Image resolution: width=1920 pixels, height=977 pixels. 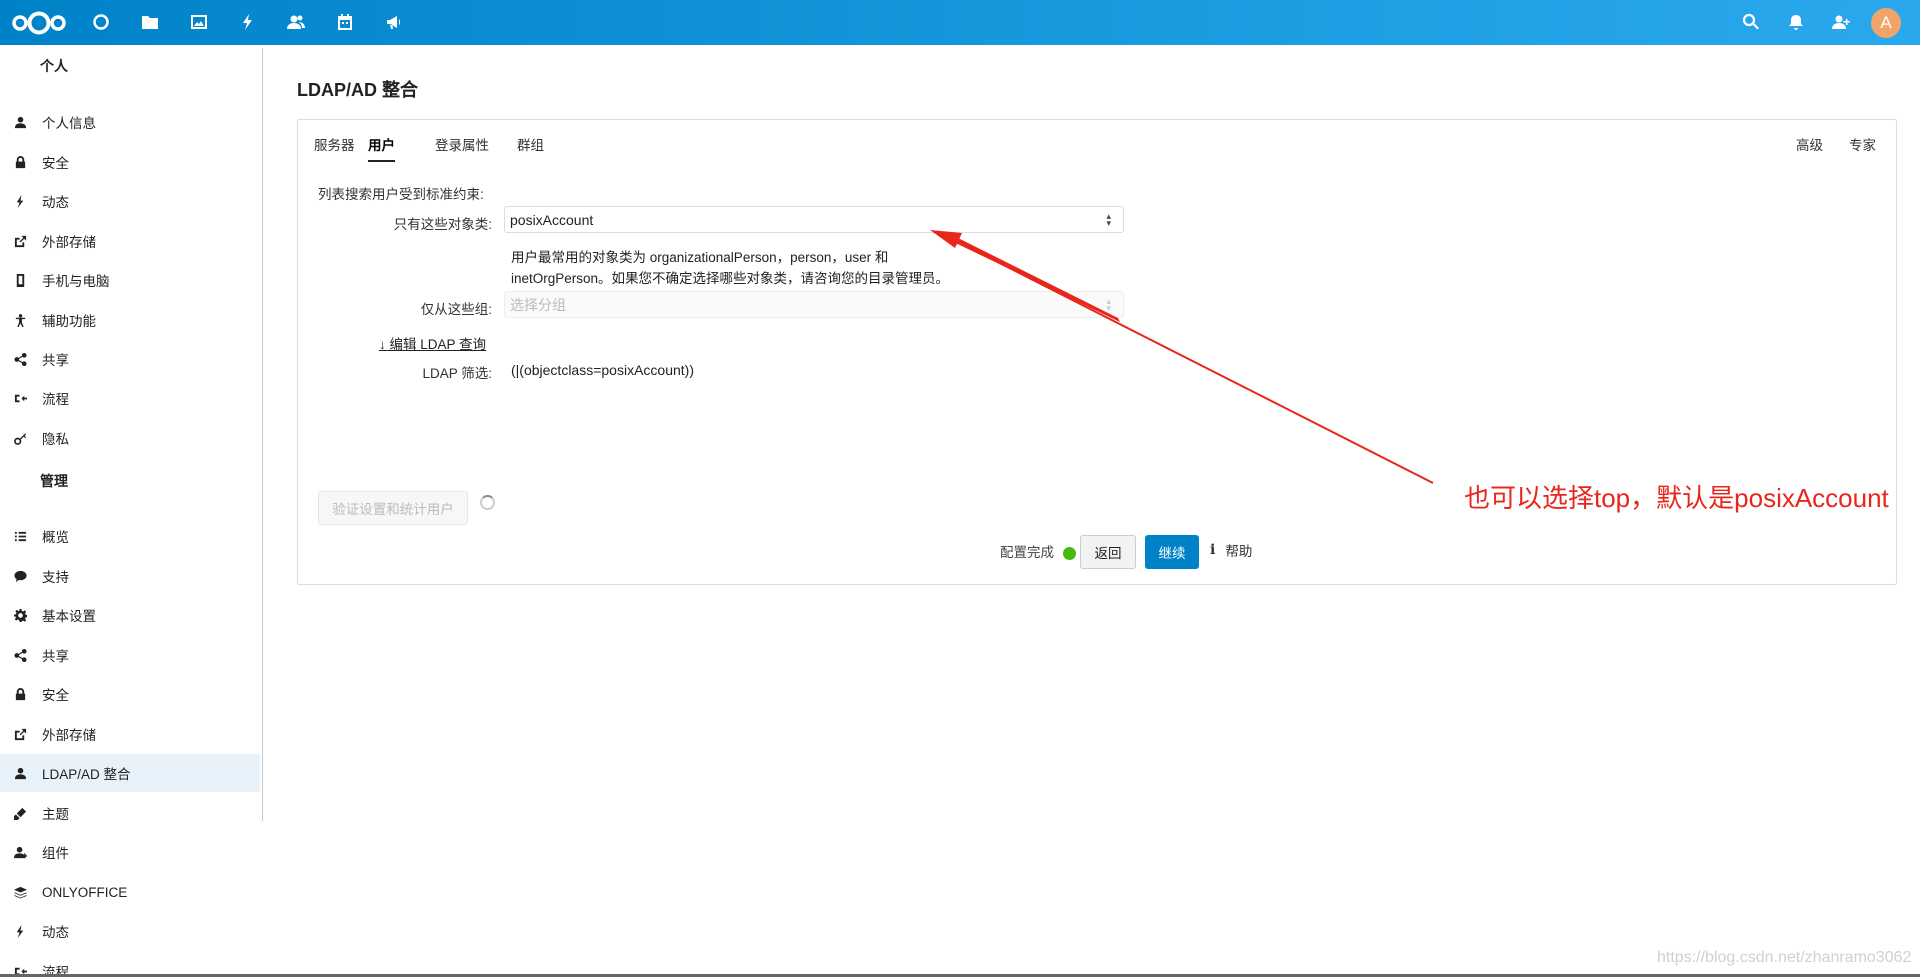 I want to click on tab-server: 服务器, so click(x=334, y=144).